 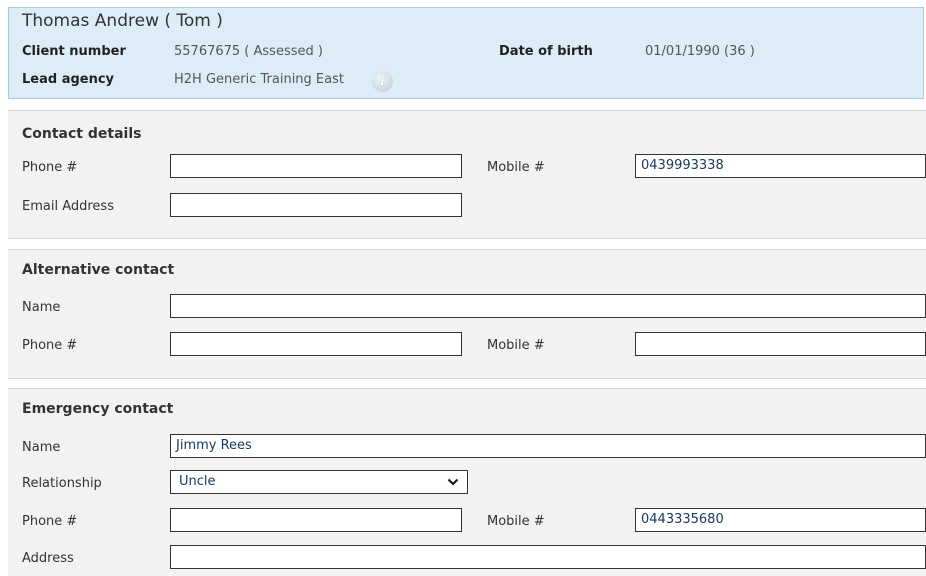 I want to click on contact-details-title: Contact details, so click(x=82, y=134).